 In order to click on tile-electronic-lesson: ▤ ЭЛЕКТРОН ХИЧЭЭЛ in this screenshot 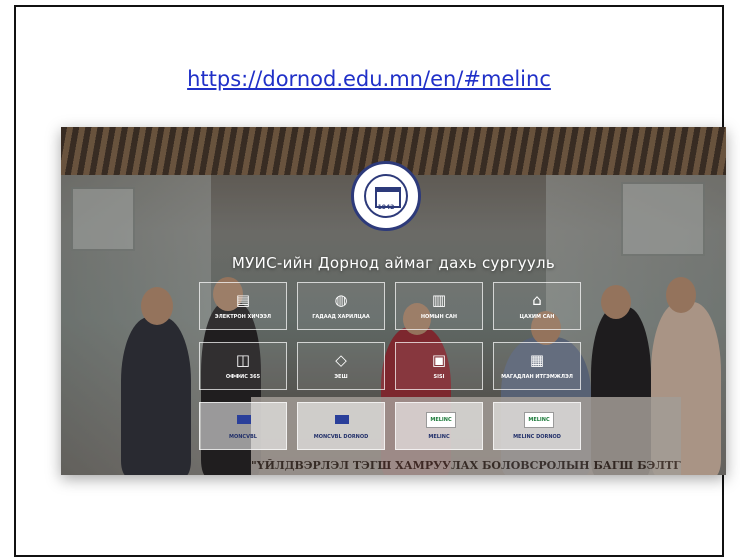, I will do `click(243, 306)`.